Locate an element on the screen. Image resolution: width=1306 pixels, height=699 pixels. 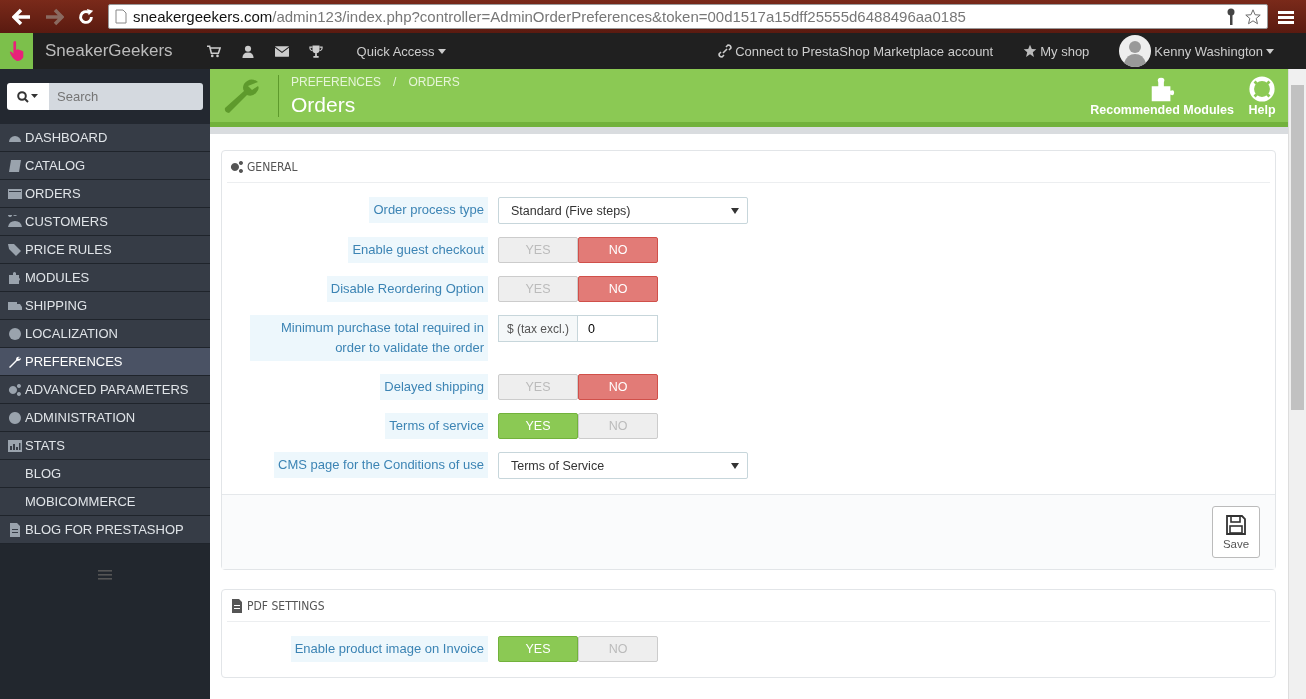
sidebar-item: MOBICOMMERCE is located at coordinates (105, 502).